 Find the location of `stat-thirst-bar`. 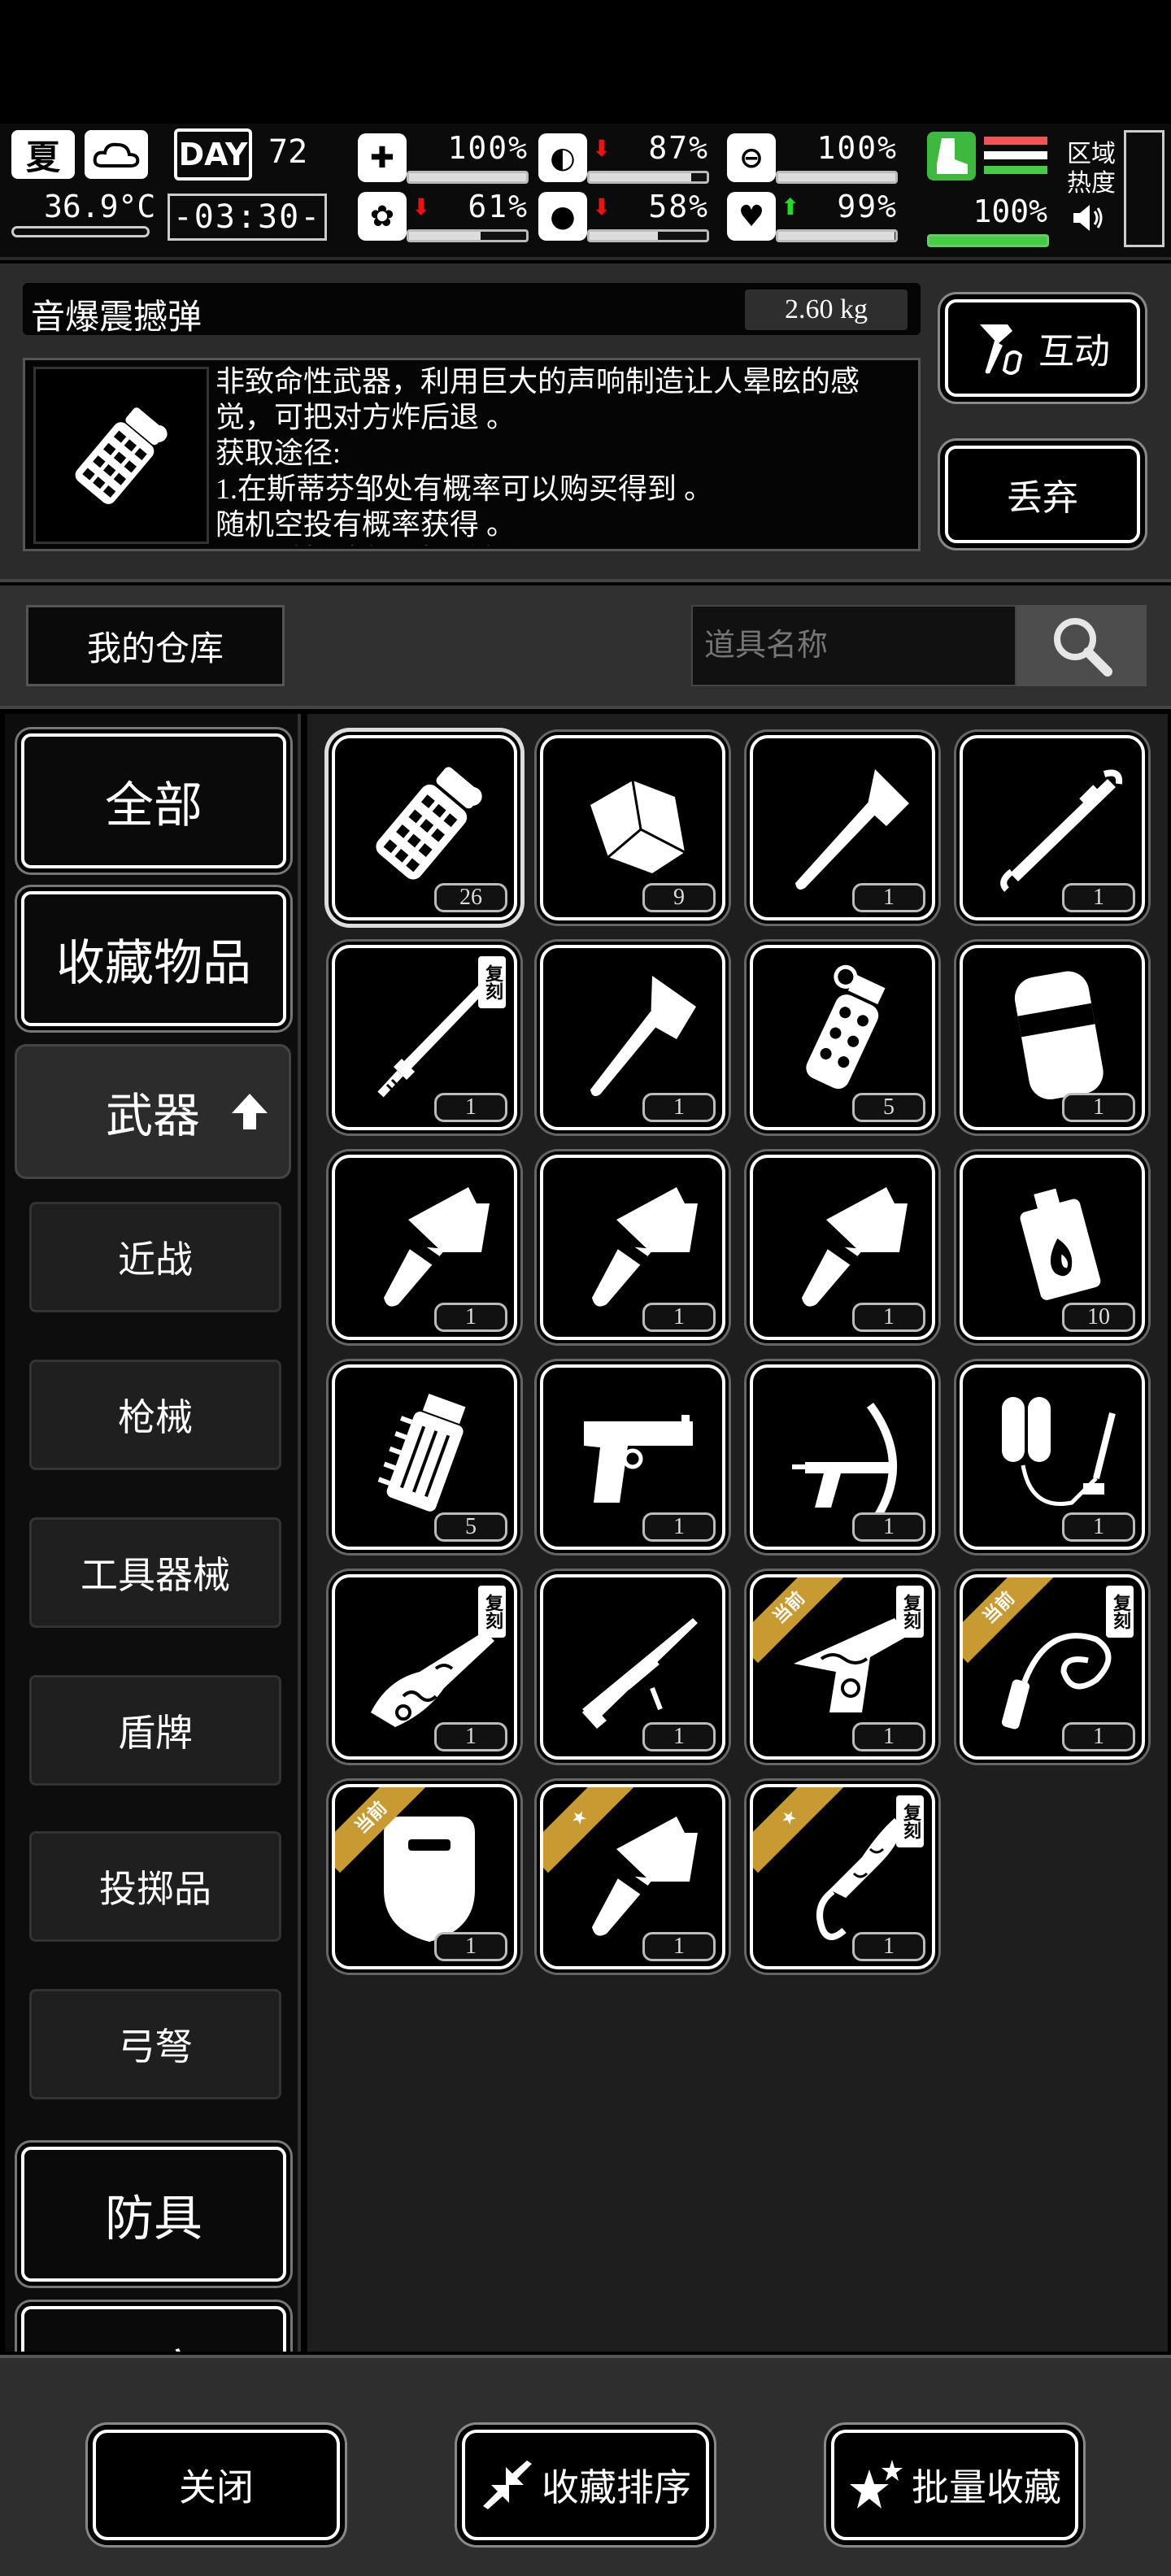

stat-thirst-bar is located at coordinates (648, 235).